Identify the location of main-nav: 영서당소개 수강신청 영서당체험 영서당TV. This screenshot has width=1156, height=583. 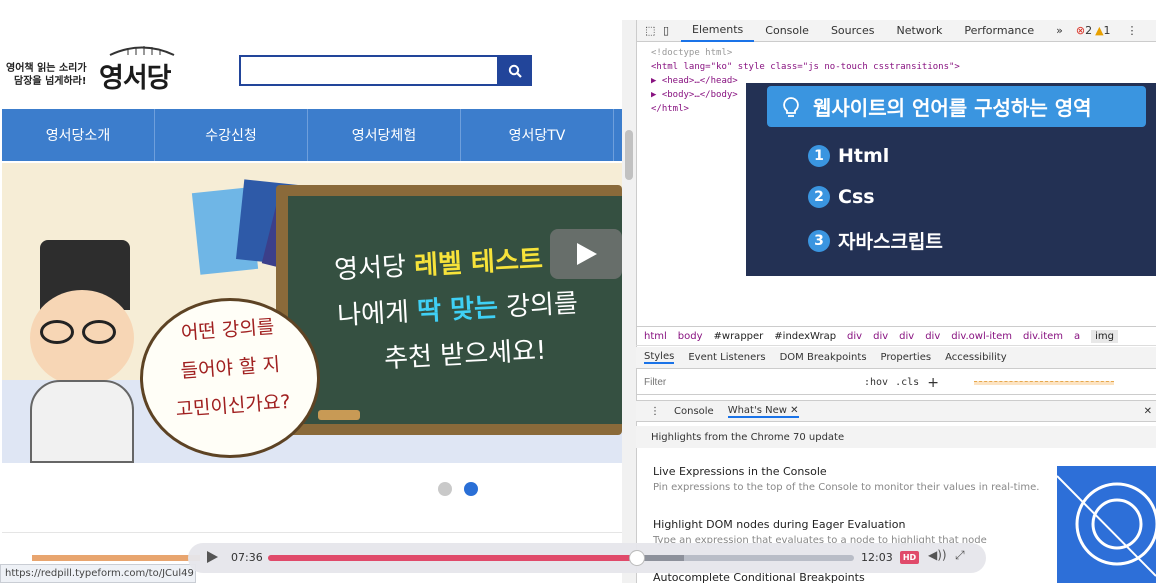
(312, 135).